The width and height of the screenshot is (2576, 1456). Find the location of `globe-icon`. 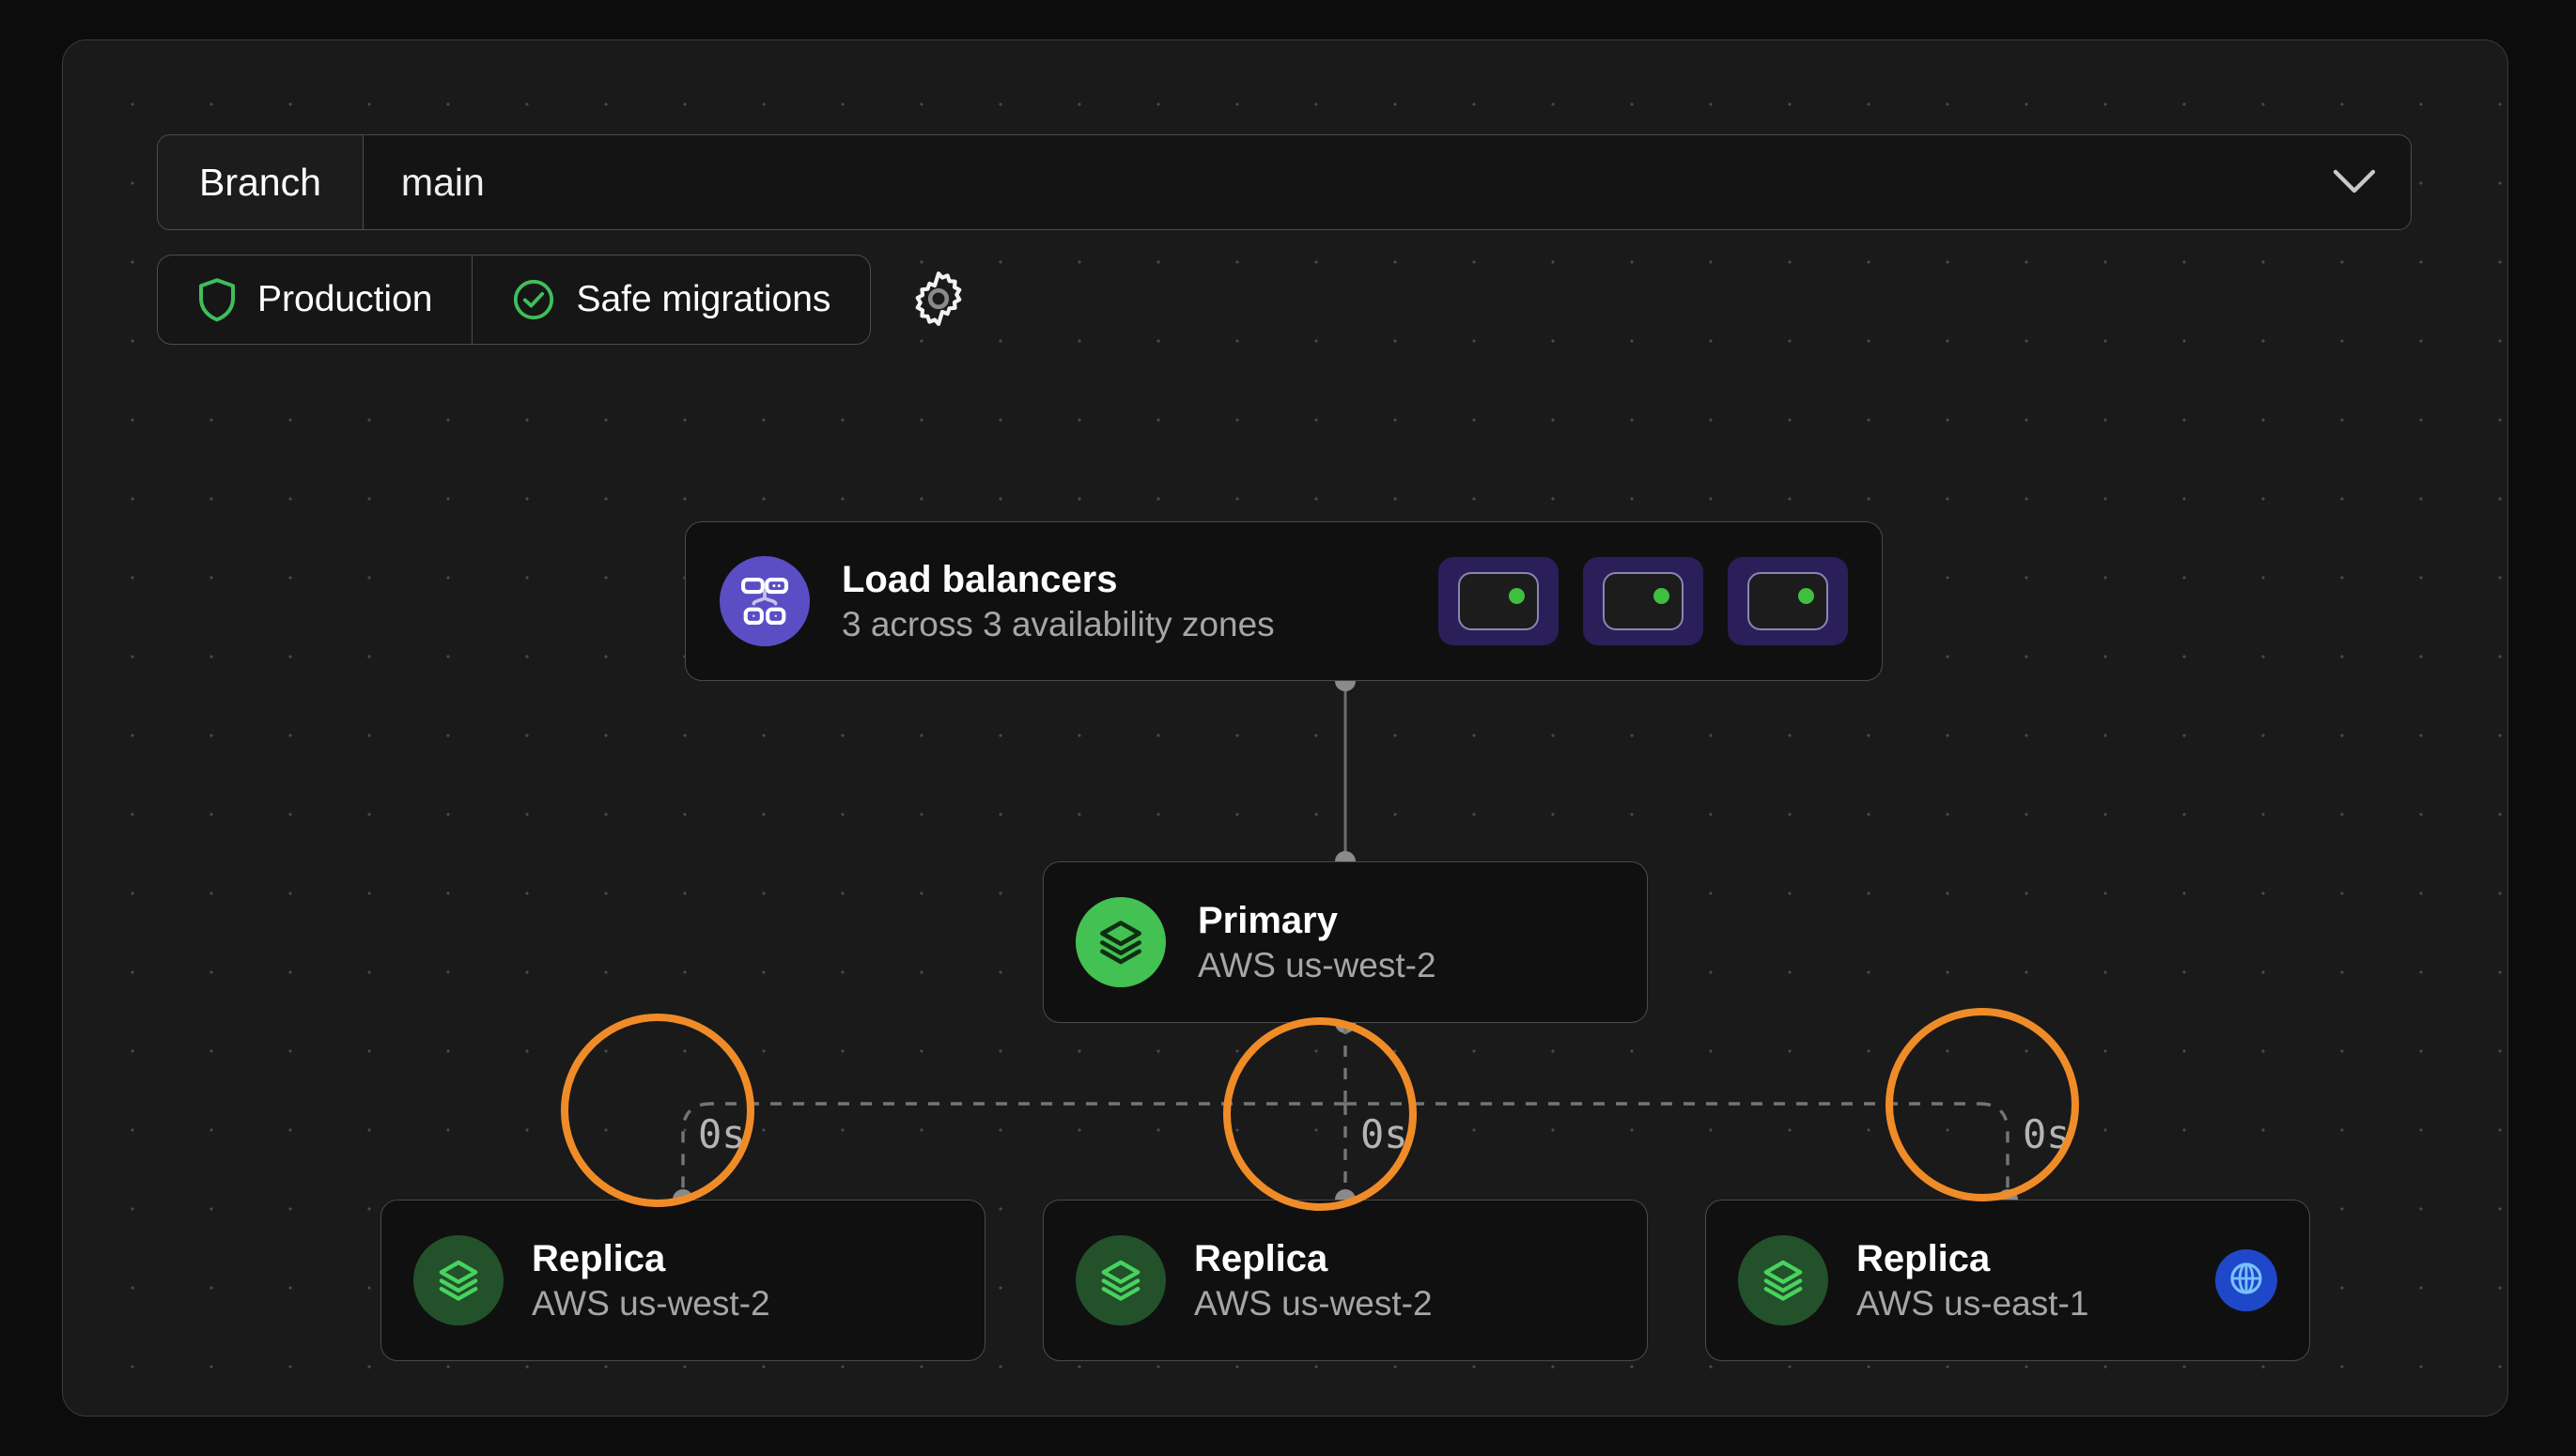

globe-icon is located at coordinates (2246, 1281).